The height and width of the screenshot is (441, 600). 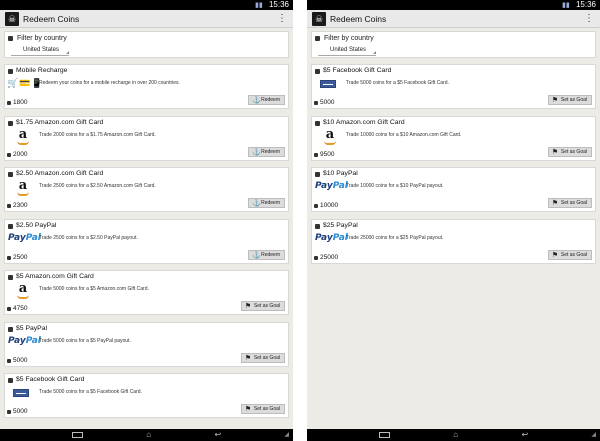 What do you see at coordinates (51, 18) in the screenshot?
I see `app-title: Redeem Coins` at bounding box center [51, 18].